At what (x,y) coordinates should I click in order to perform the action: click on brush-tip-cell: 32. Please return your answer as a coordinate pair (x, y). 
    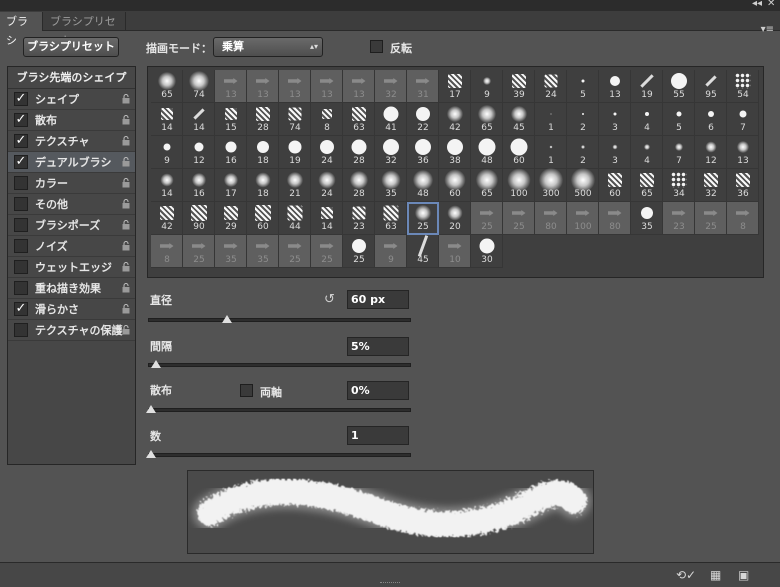
    Looking at the image, I should click on (391, 86).